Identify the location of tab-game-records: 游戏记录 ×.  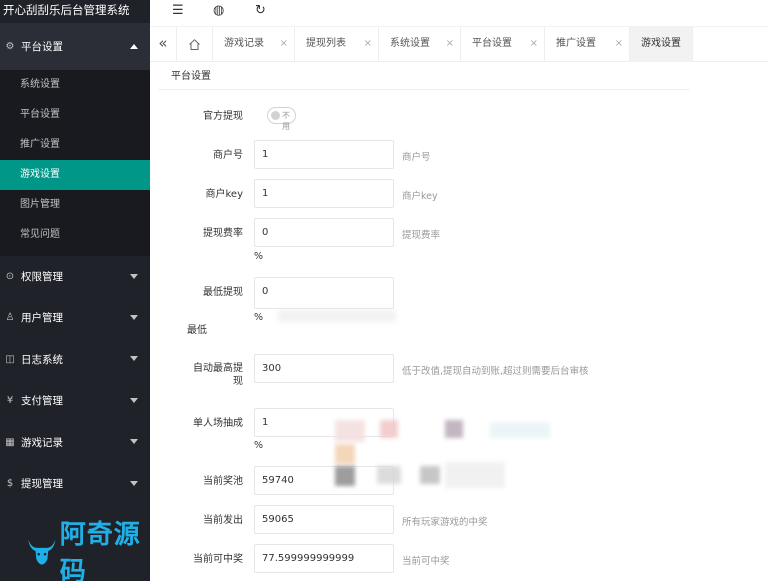
(254, 44).